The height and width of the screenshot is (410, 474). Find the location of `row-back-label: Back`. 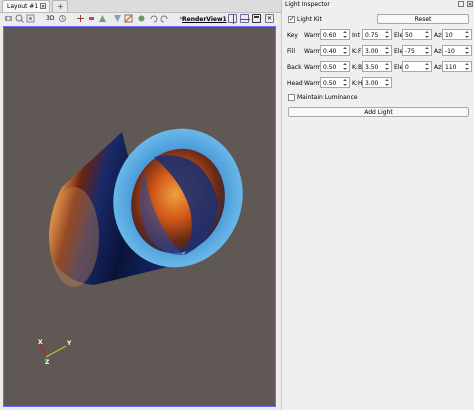

row-back-label: Back is located at coordinates (294, 67).